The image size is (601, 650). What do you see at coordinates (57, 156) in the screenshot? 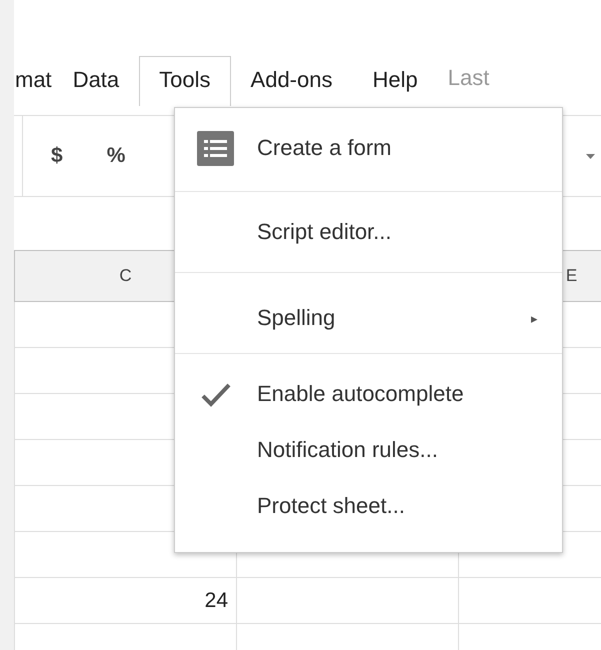
I see `toolbar-button: $` at bounding box center [57, 156].